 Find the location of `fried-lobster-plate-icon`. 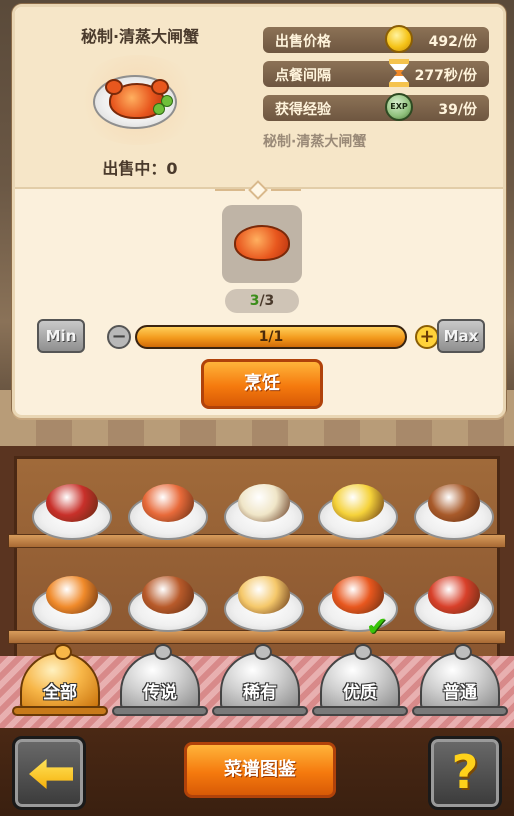

fried-lobster-plate-icon is located at coordinates (72, 601).